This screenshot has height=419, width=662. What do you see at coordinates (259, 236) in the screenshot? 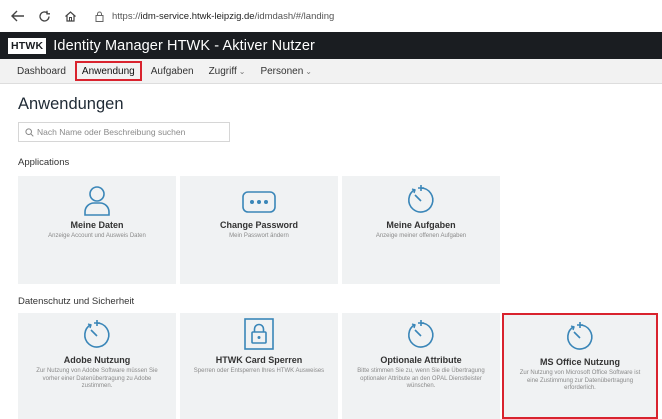
I see `tile-description: Mein Passwort ändern` at bounding box center [259, 236].